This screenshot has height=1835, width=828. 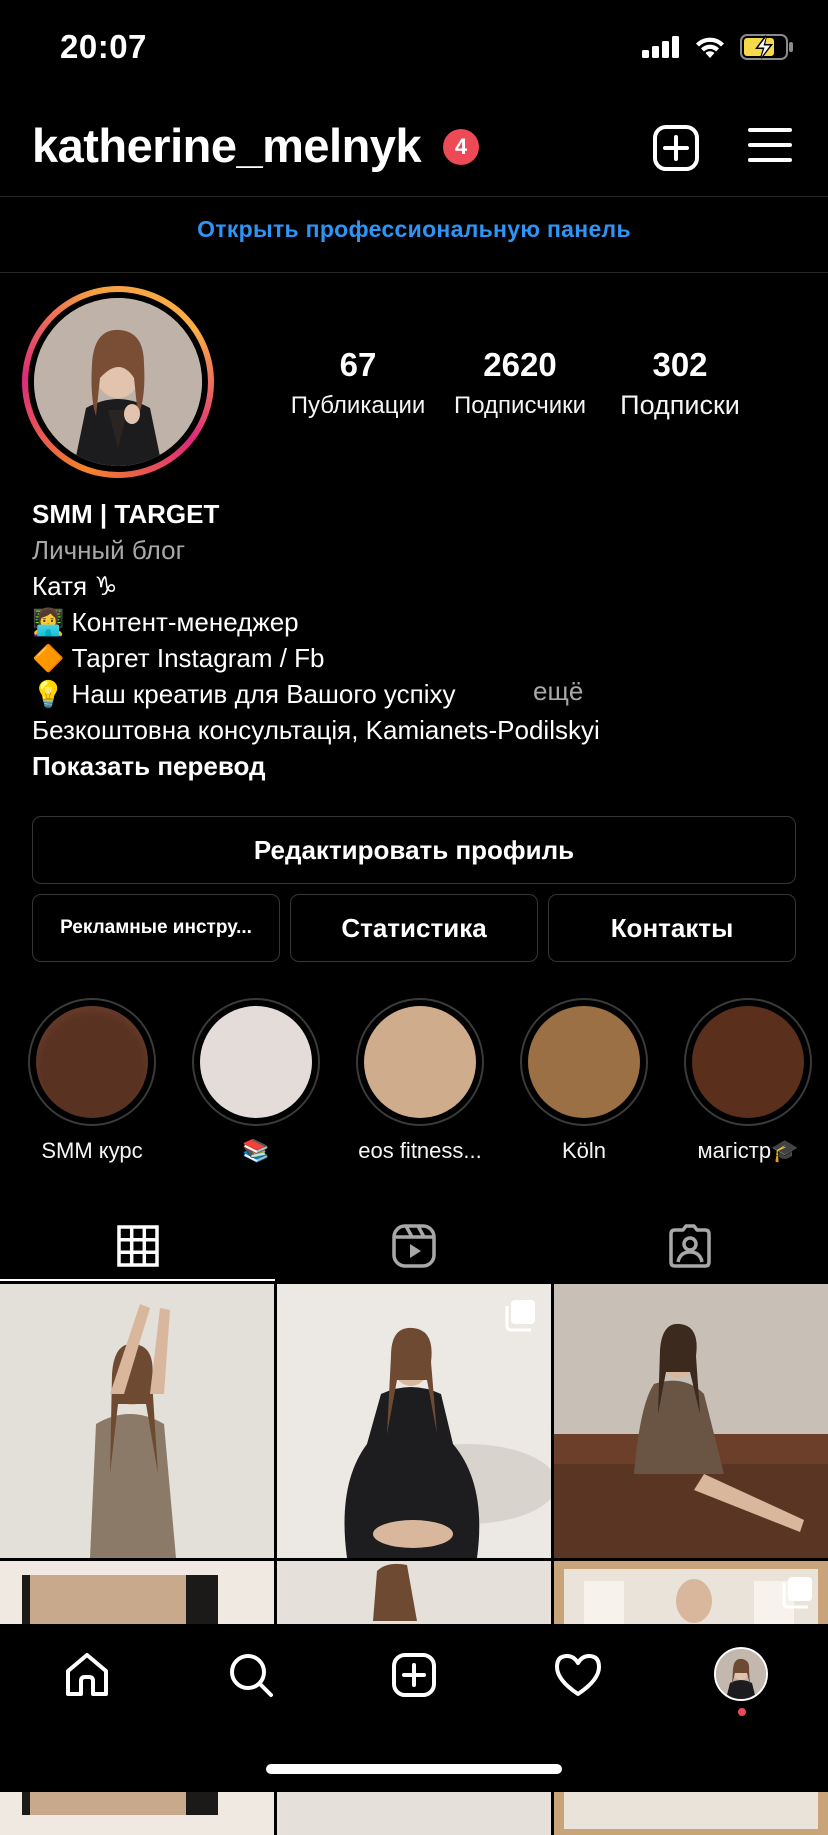 I want to click on plus-square-icon, so click(x=676, y=148).